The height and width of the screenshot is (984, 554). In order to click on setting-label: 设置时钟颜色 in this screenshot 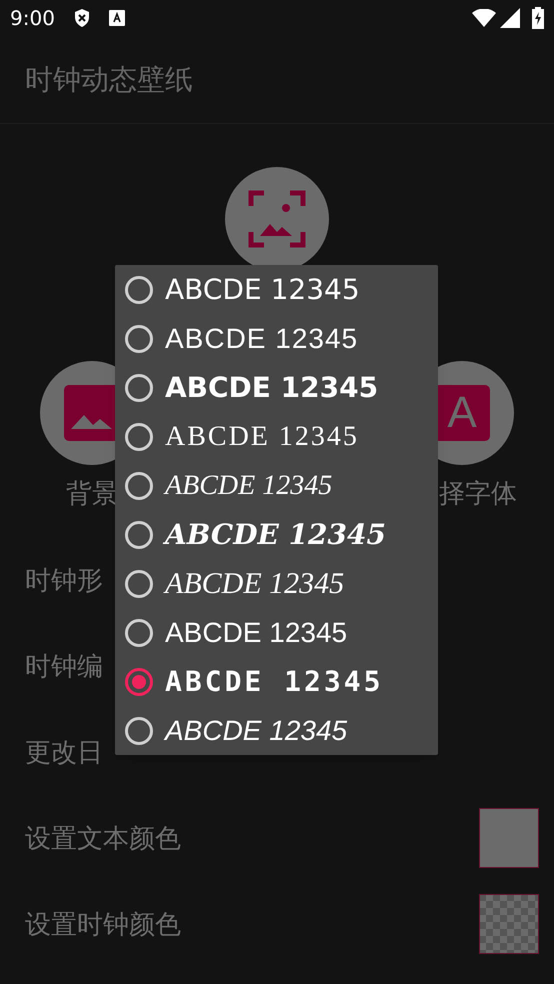, I will do `click(103, 924)`.